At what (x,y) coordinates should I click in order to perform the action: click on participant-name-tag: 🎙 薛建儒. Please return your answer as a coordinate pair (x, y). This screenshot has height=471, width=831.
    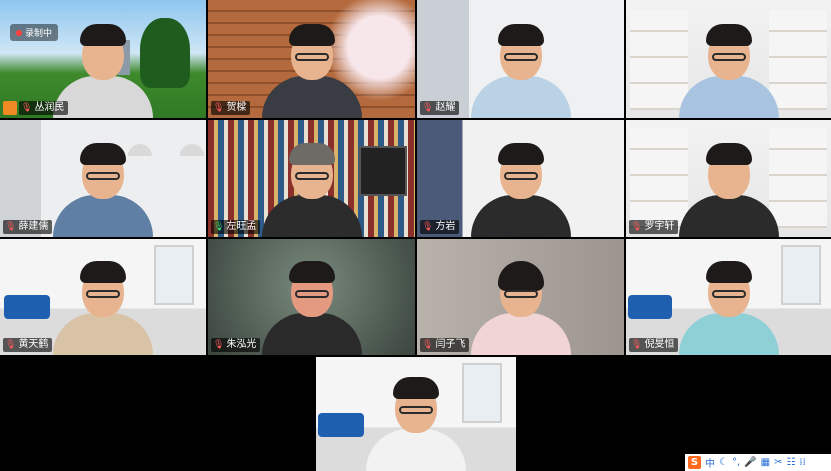
    Looking at the image, I should click on (28, 227).